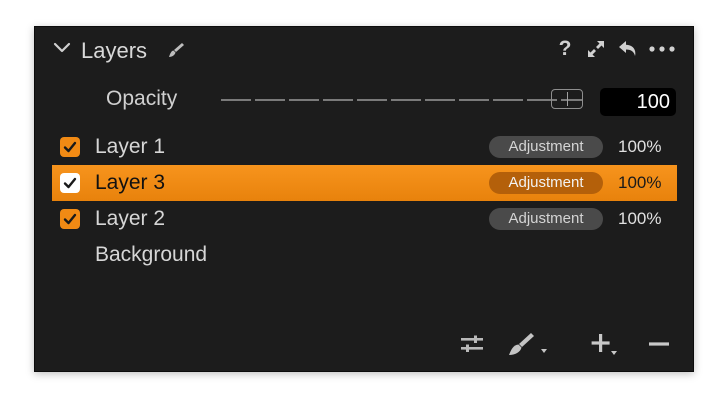 The image size is (728, 414). What do you see at coordinates (364, 183) in the screenshot?
I see `layer-row-selected: Layer 3 Adjustment 100%` at bounding box center [364, 183].